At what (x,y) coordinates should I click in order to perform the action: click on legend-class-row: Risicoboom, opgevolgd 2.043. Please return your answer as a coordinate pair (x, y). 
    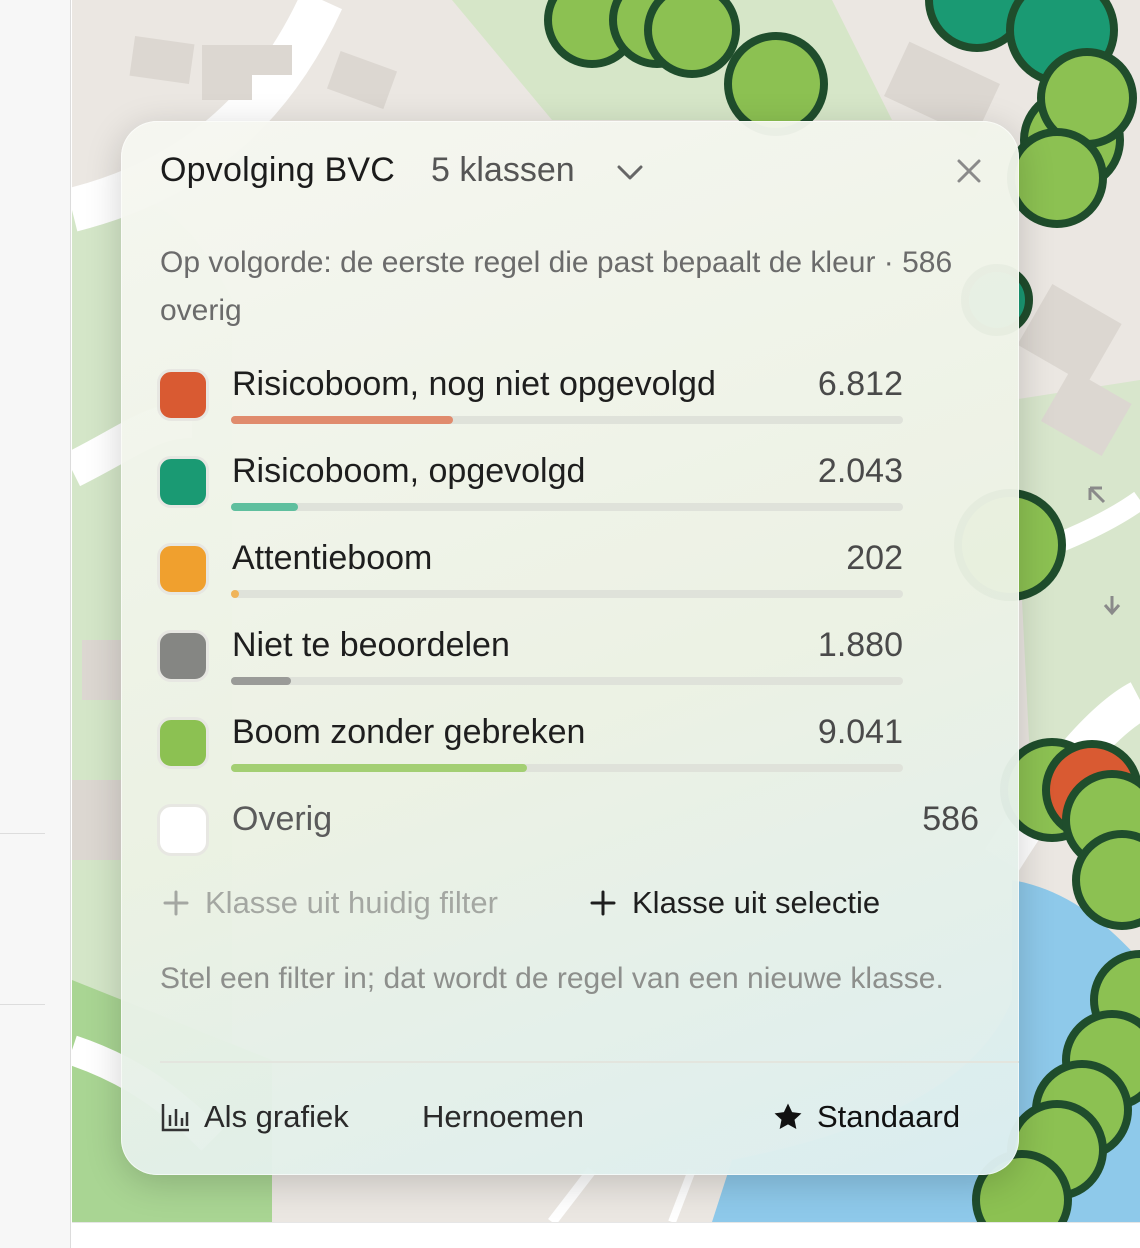
    Looking at the image, I should click on (567, 479).